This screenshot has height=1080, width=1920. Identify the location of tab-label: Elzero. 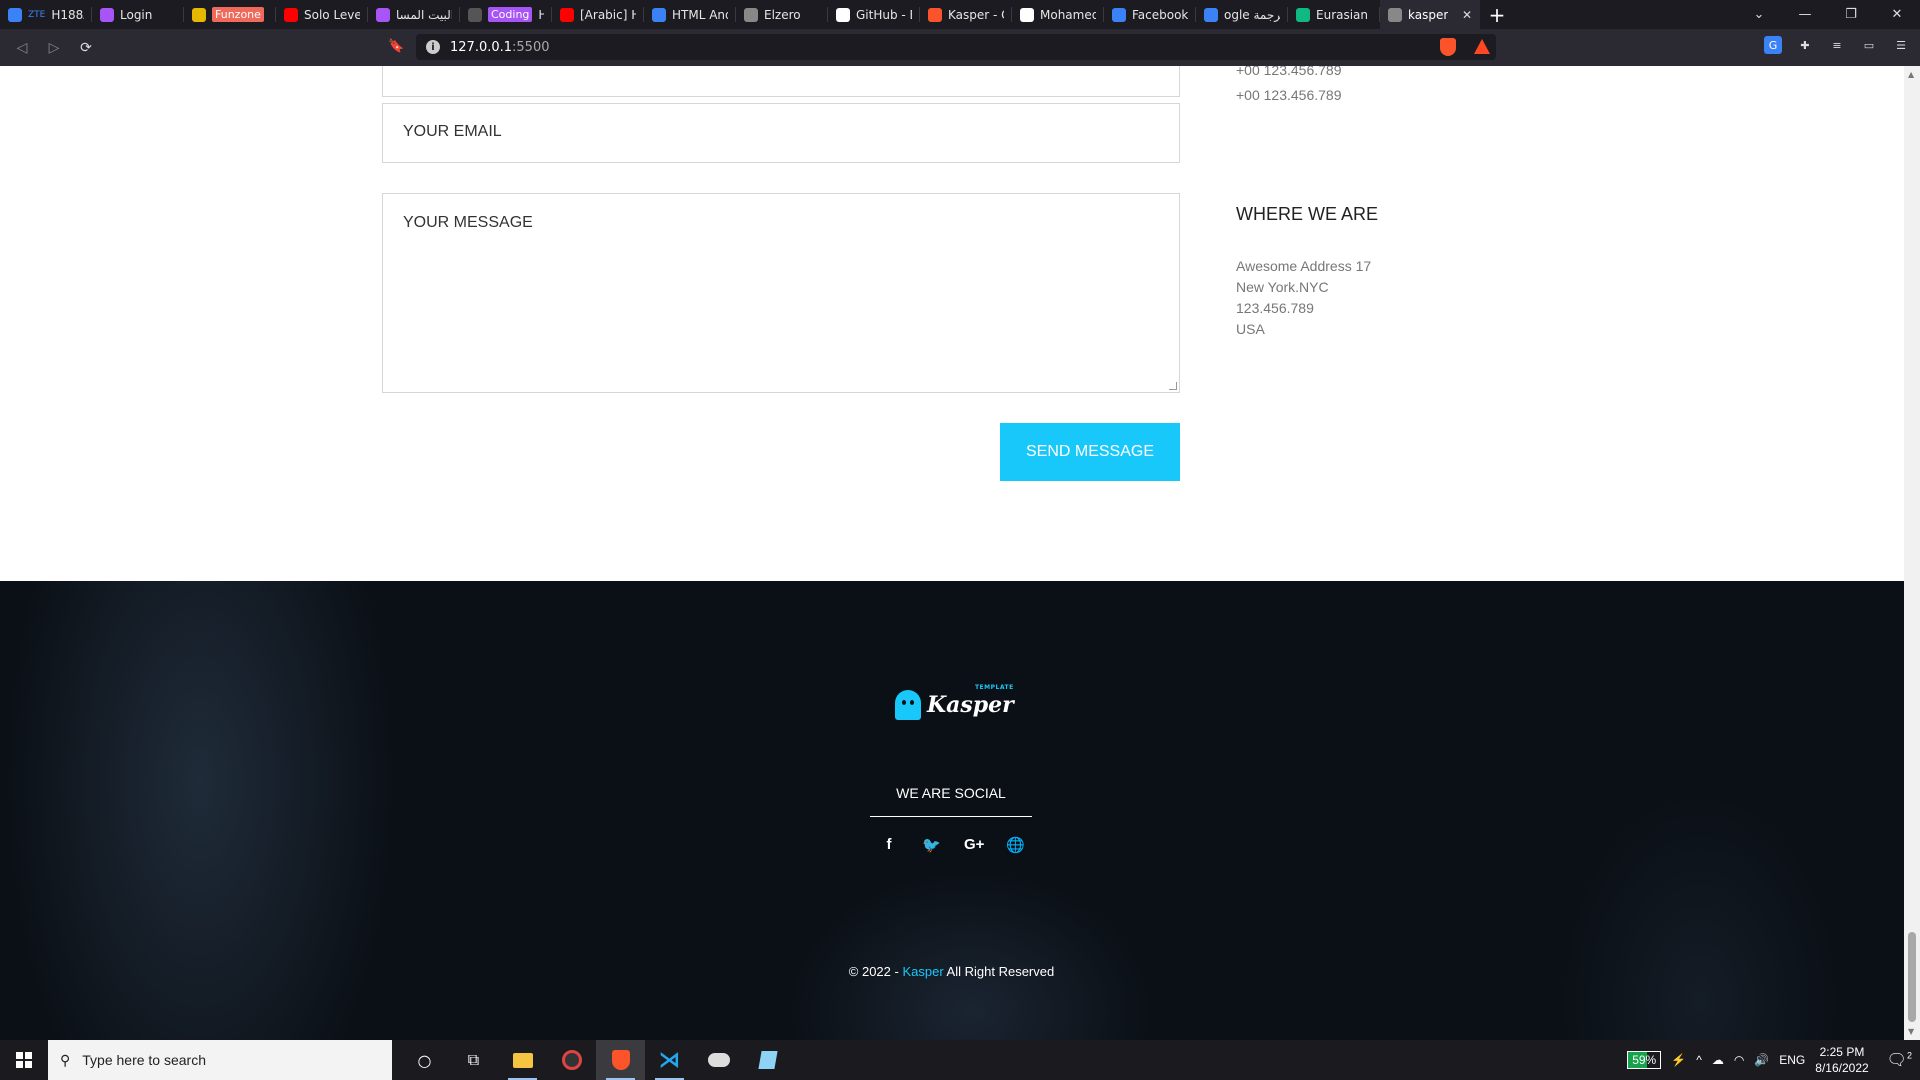
(782, 14).